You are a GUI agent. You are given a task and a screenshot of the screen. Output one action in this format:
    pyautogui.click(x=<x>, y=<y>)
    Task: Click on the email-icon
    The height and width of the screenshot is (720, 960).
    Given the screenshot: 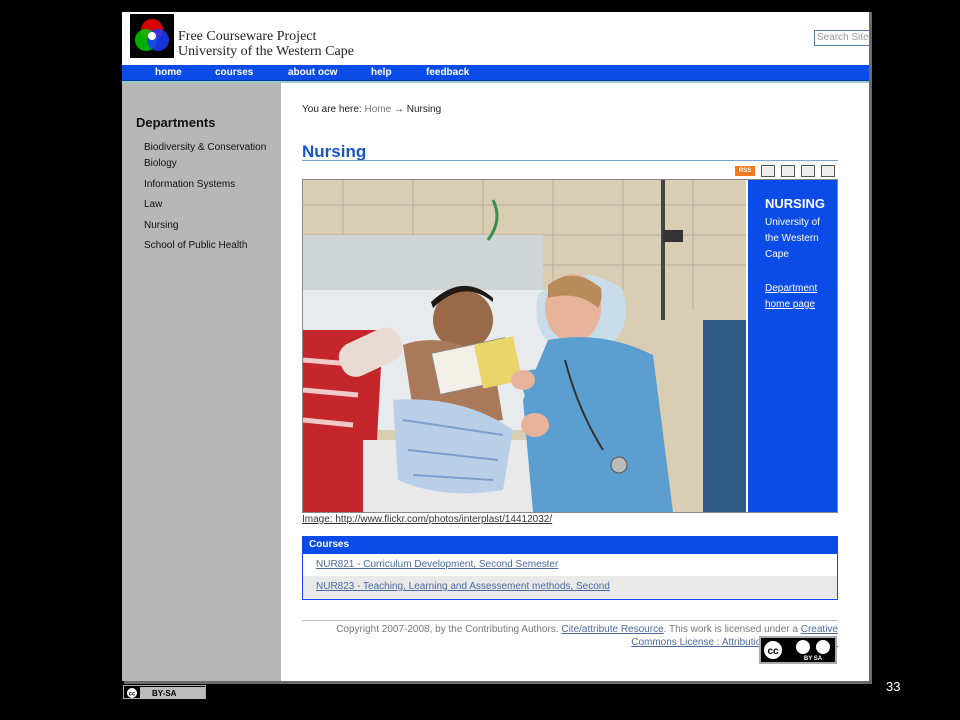 What is the action you would take?
    pyautogui.click(x=768, y=171)
    